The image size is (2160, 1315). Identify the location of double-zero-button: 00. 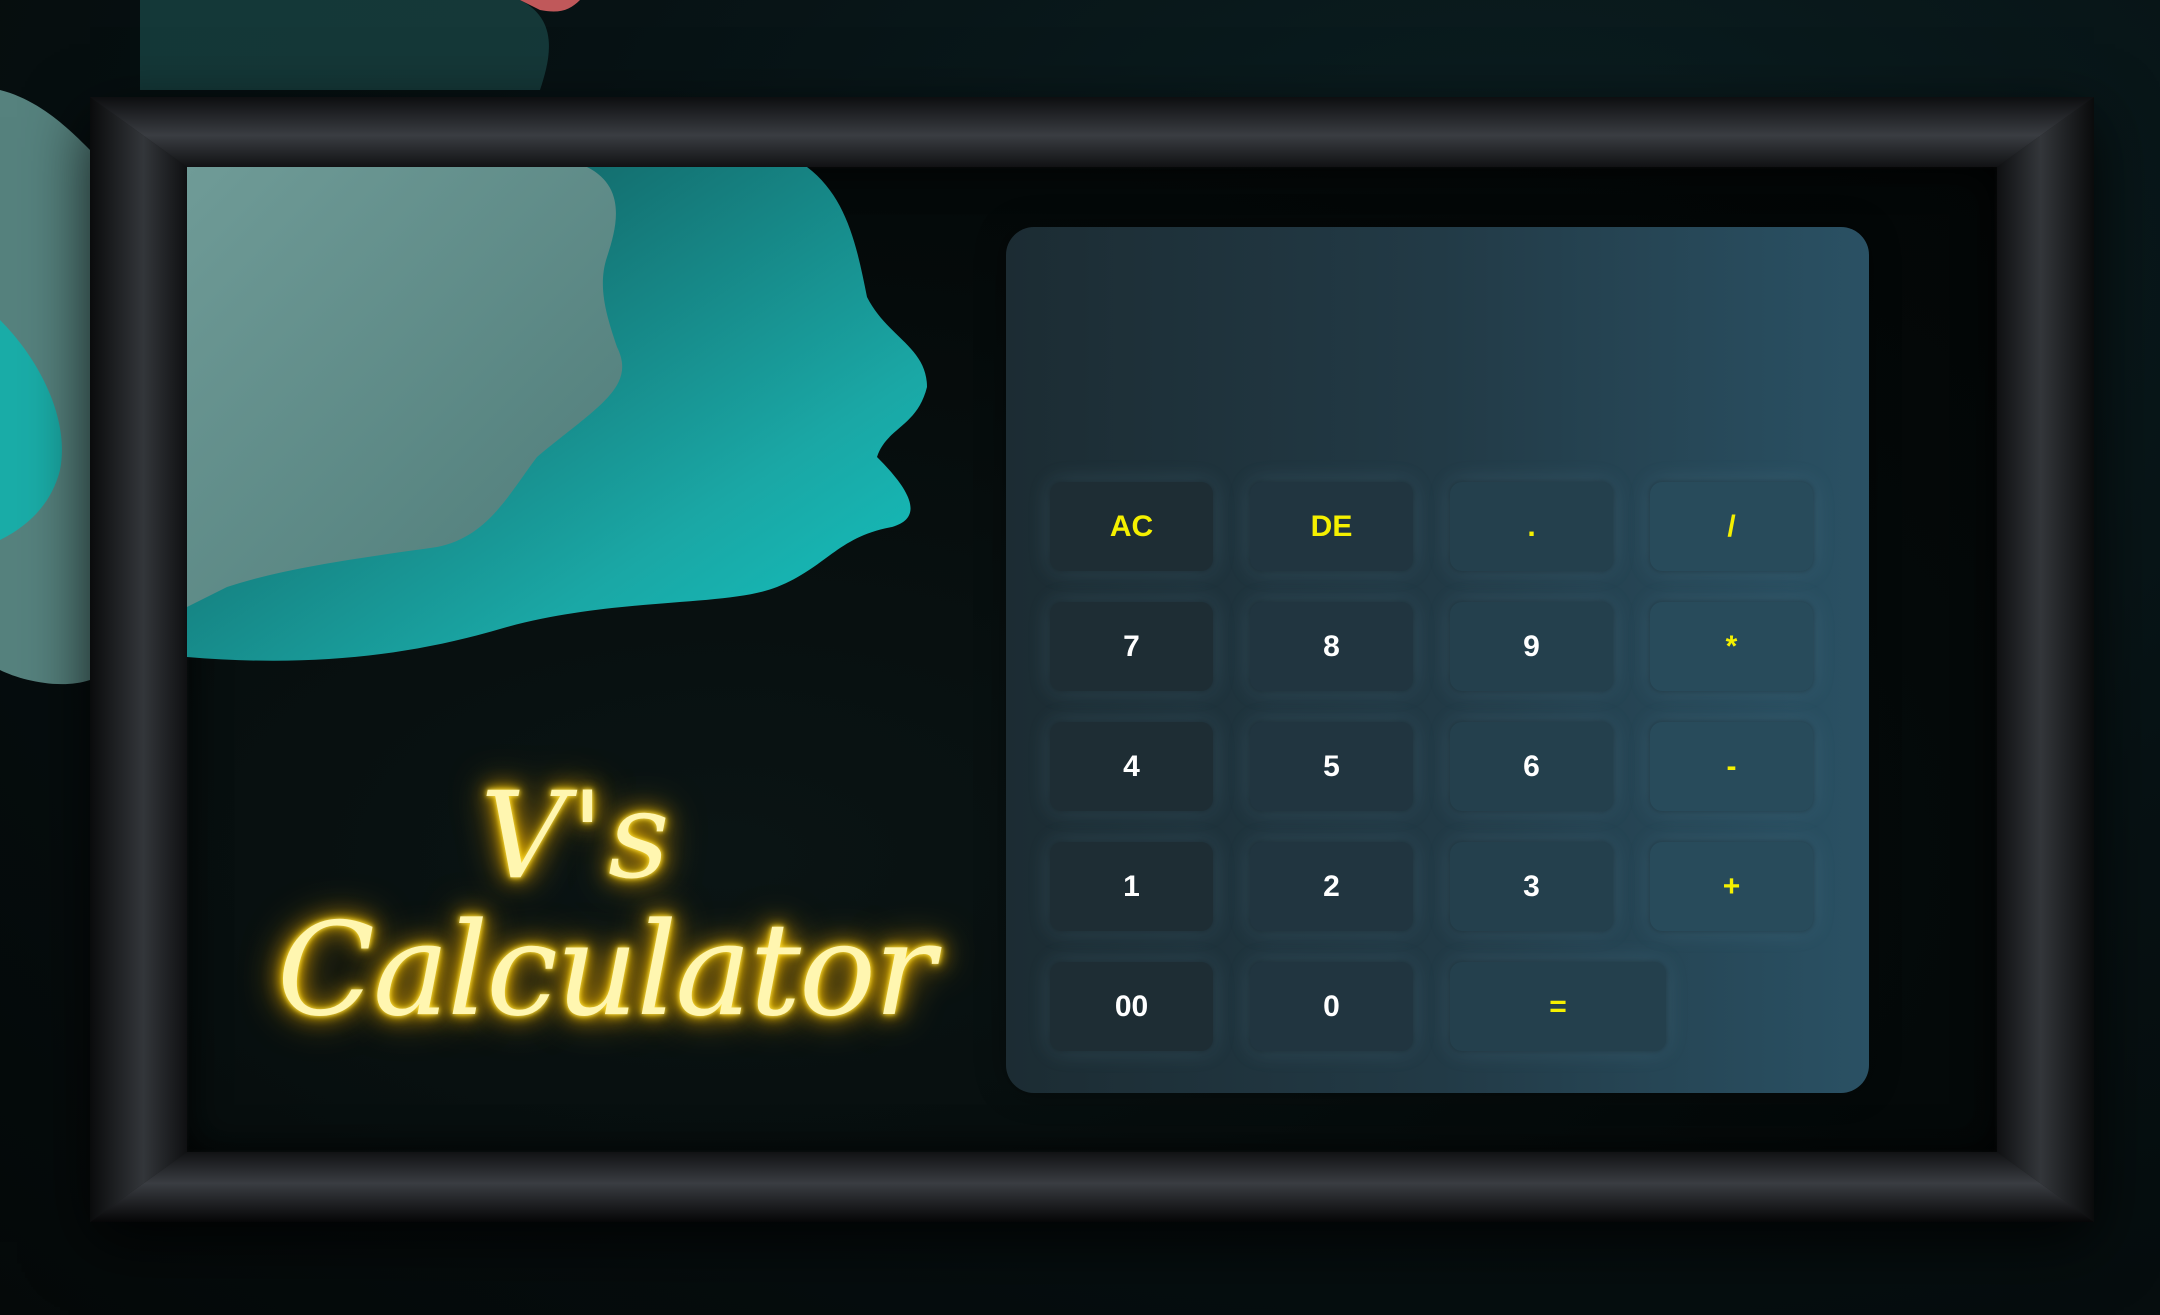
(1131, 1006).